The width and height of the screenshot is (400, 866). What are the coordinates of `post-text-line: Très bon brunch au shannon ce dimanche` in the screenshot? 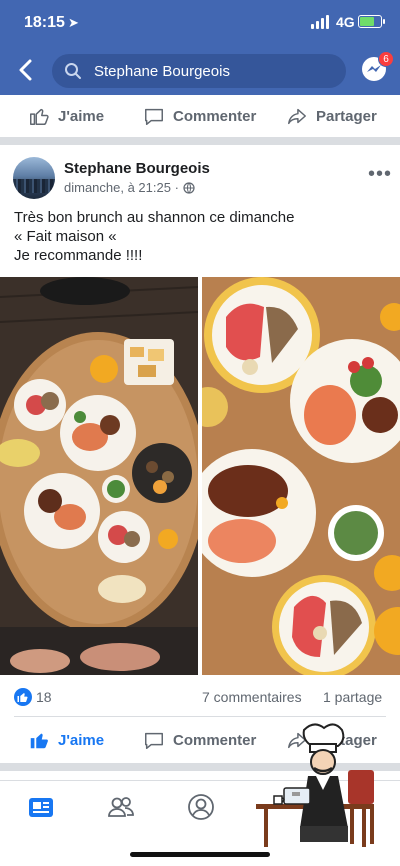 It's located at (154, 217).